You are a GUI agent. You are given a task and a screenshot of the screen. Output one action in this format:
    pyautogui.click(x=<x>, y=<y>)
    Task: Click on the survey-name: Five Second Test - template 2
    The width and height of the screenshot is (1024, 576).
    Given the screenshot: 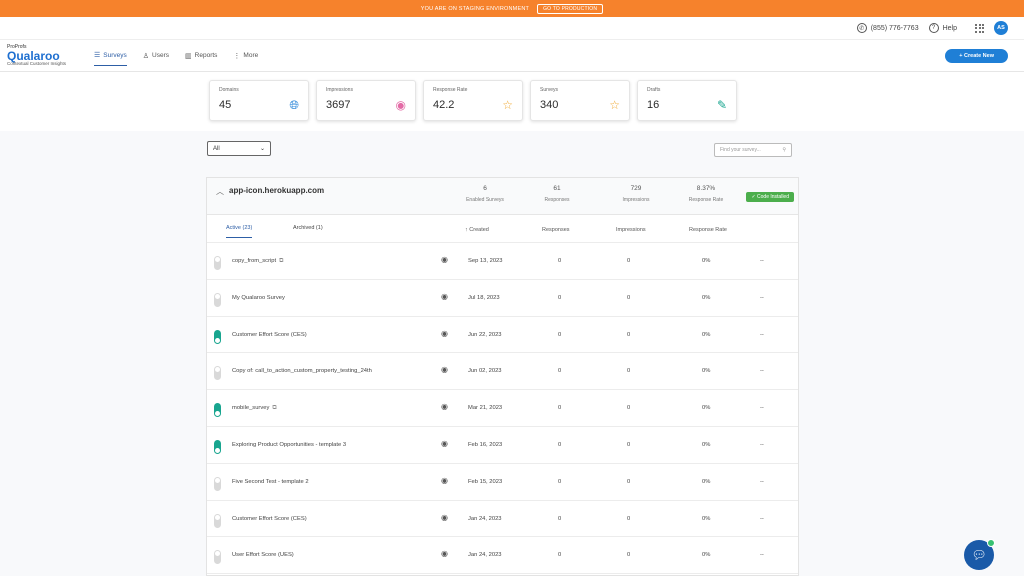 What is the action you would take?
    pyautogui.click(x=270, y=482)
    